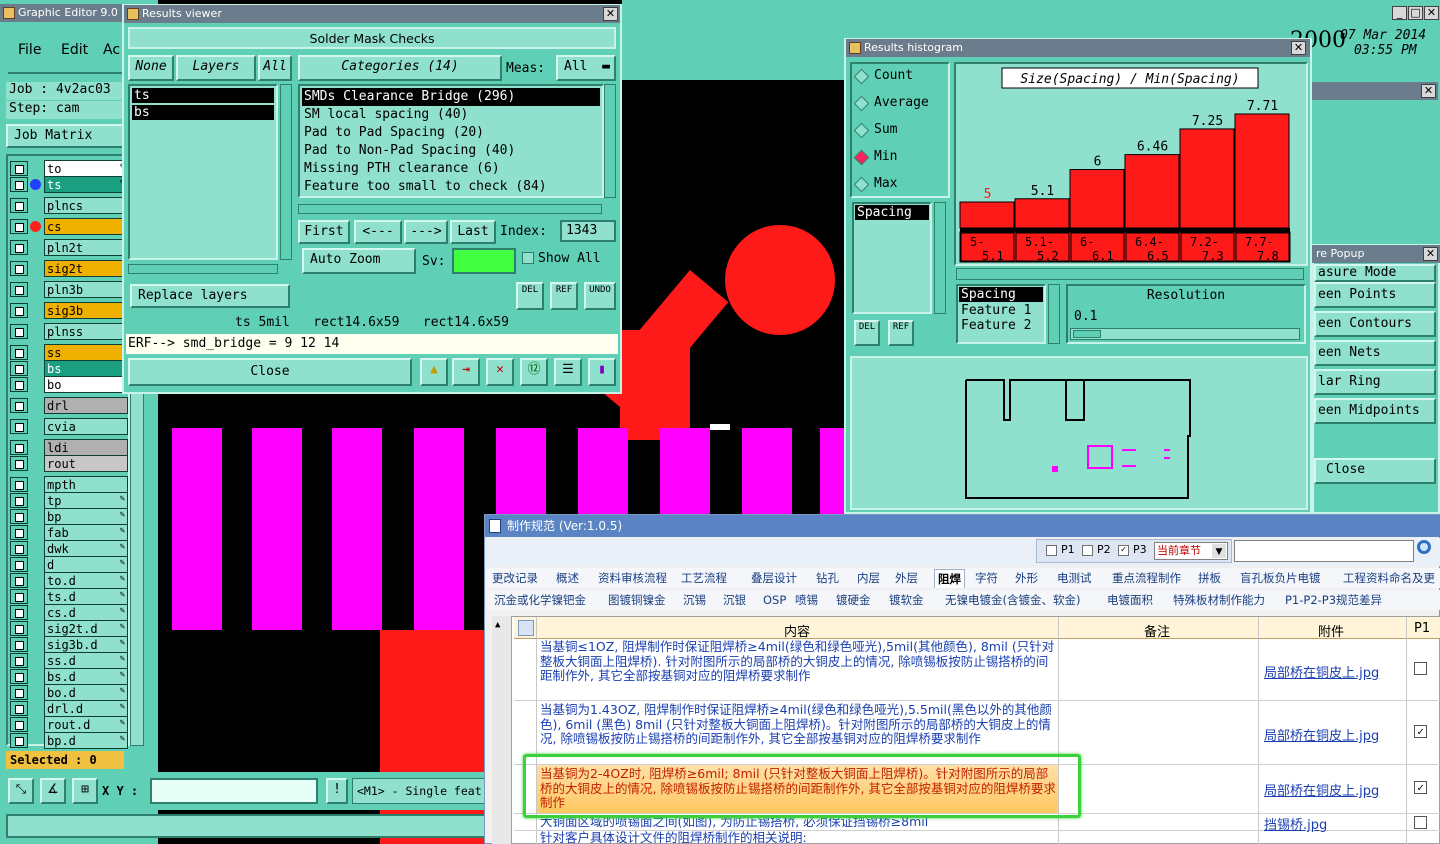 This screenshot has width=1440, height=844. Describe the element at coordinates (515, 578) in the screenshot. I see `spec-tab: 更改记录` at that location.